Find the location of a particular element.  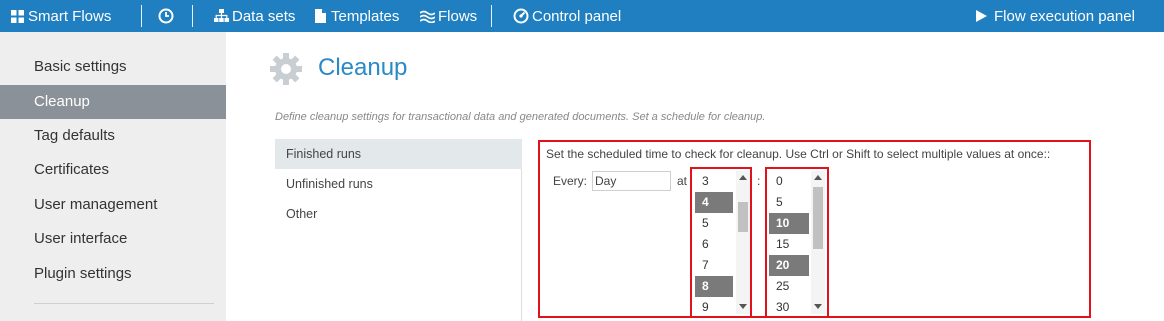

sitemap-icon is located at coordinates (221, 16).